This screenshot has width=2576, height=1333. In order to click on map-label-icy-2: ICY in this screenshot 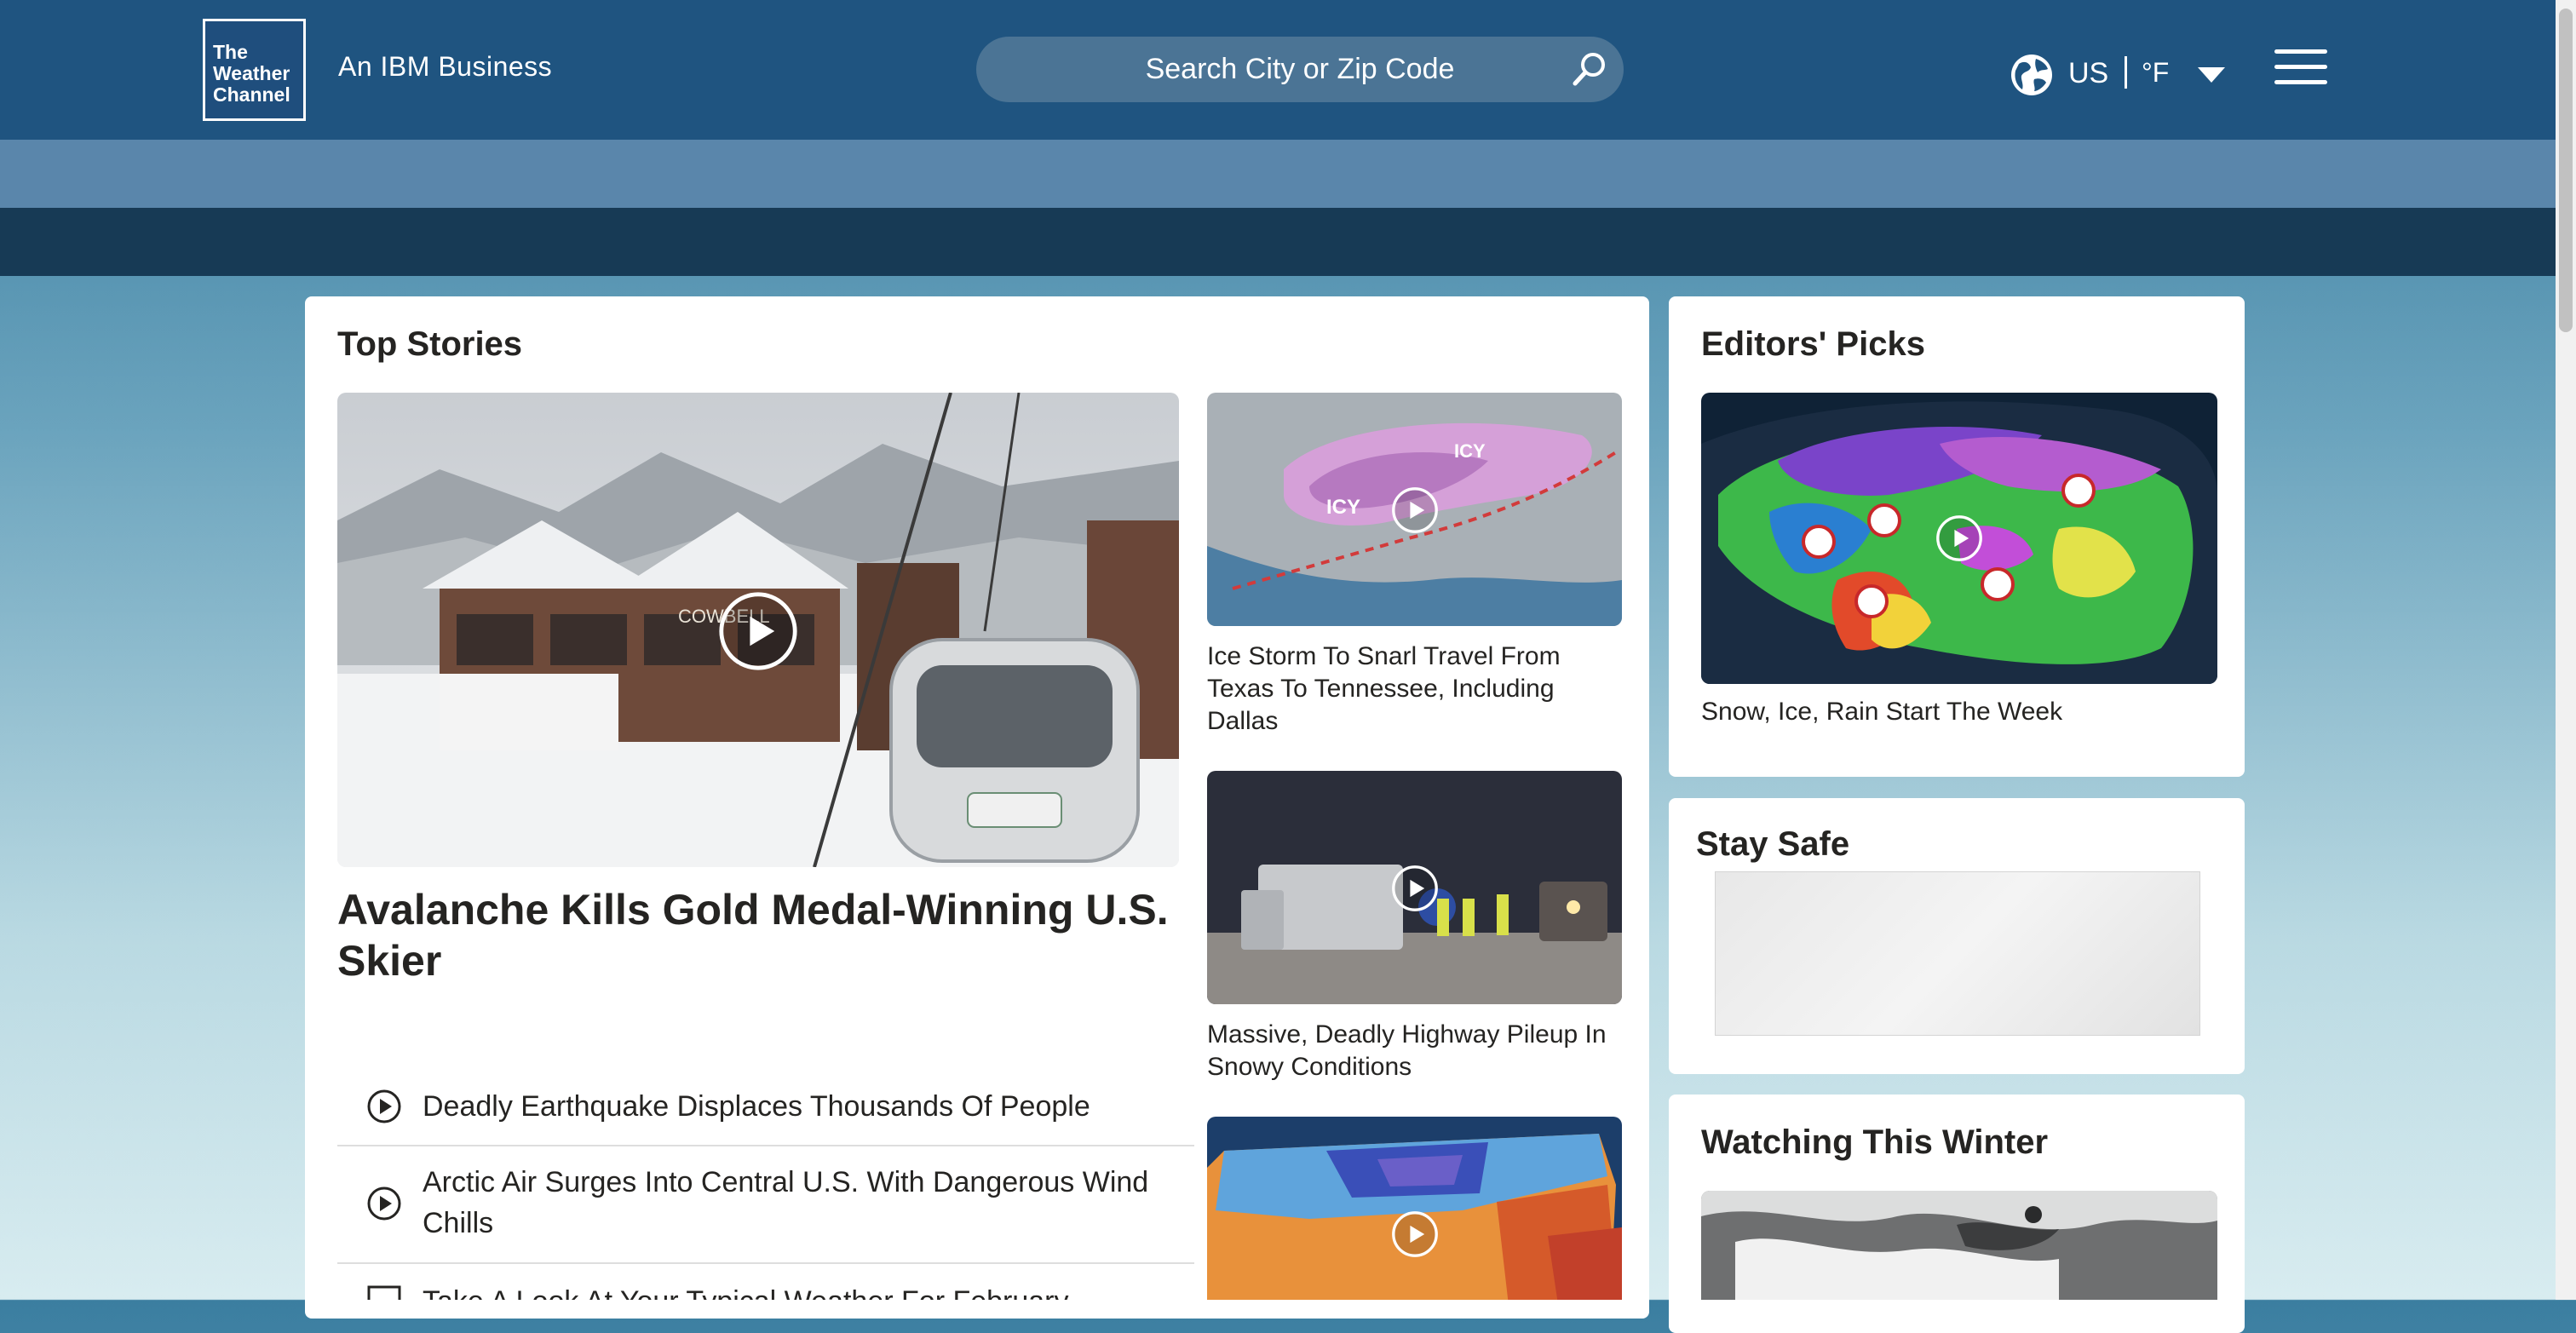, I will do `click(1470, 451)`.